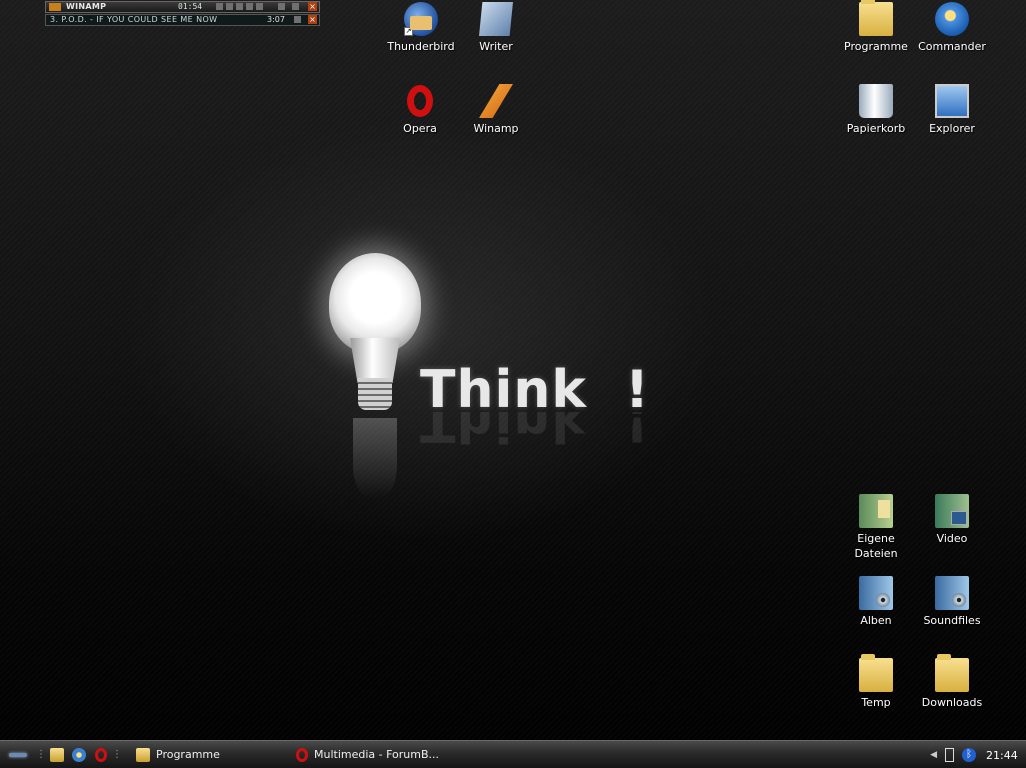 Image resolution: width=1026 pixels, height=768 pixels. Describe the element at coordinates (55, 7) in the screenshot. I see `winamp-logo-icon` at that location.